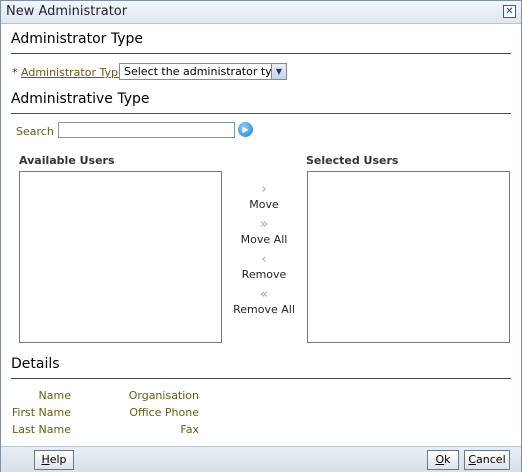 The height and width of the screenshot is (472, 522). I want to click on chevron-right-icon: ›, so click(264, 189).